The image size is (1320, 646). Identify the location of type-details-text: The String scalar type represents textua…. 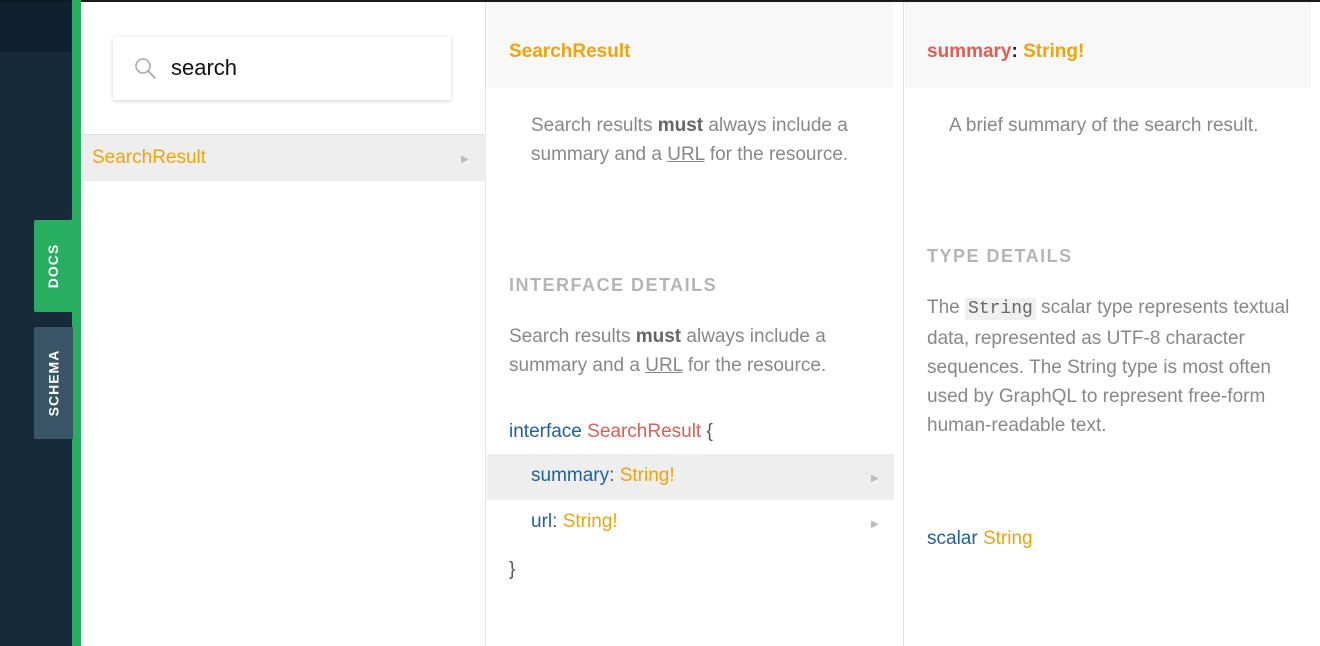
(1108, 366).